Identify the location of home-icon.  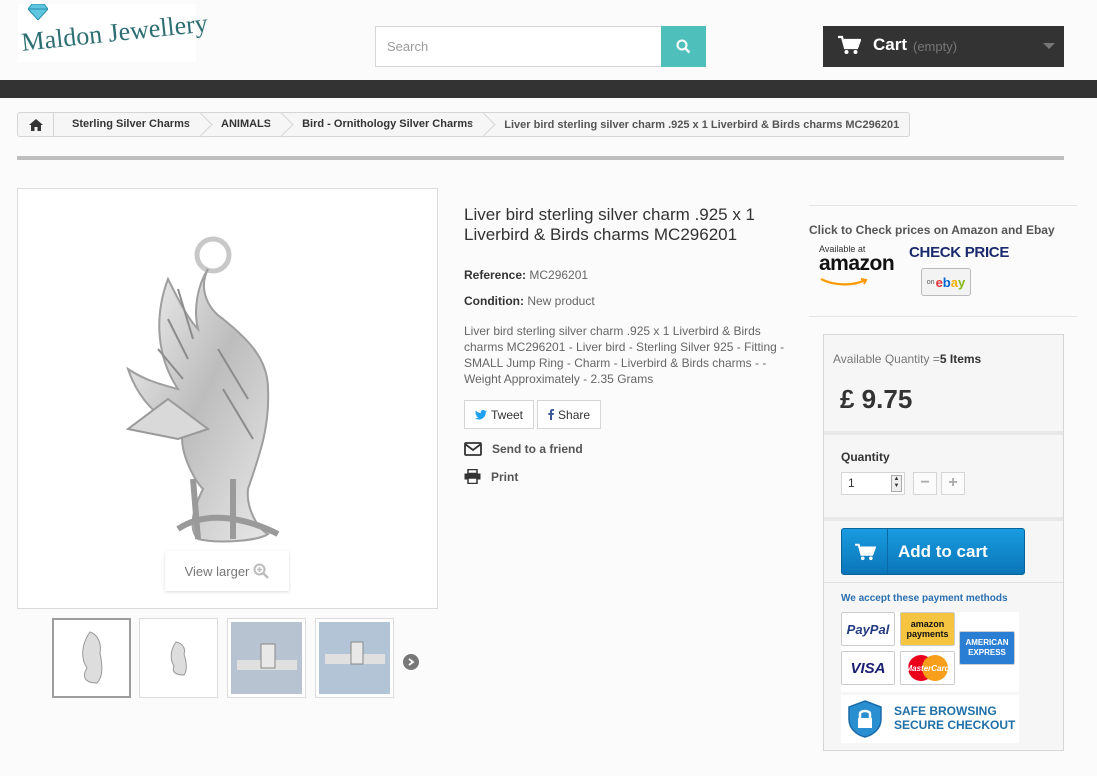
(35, 124).